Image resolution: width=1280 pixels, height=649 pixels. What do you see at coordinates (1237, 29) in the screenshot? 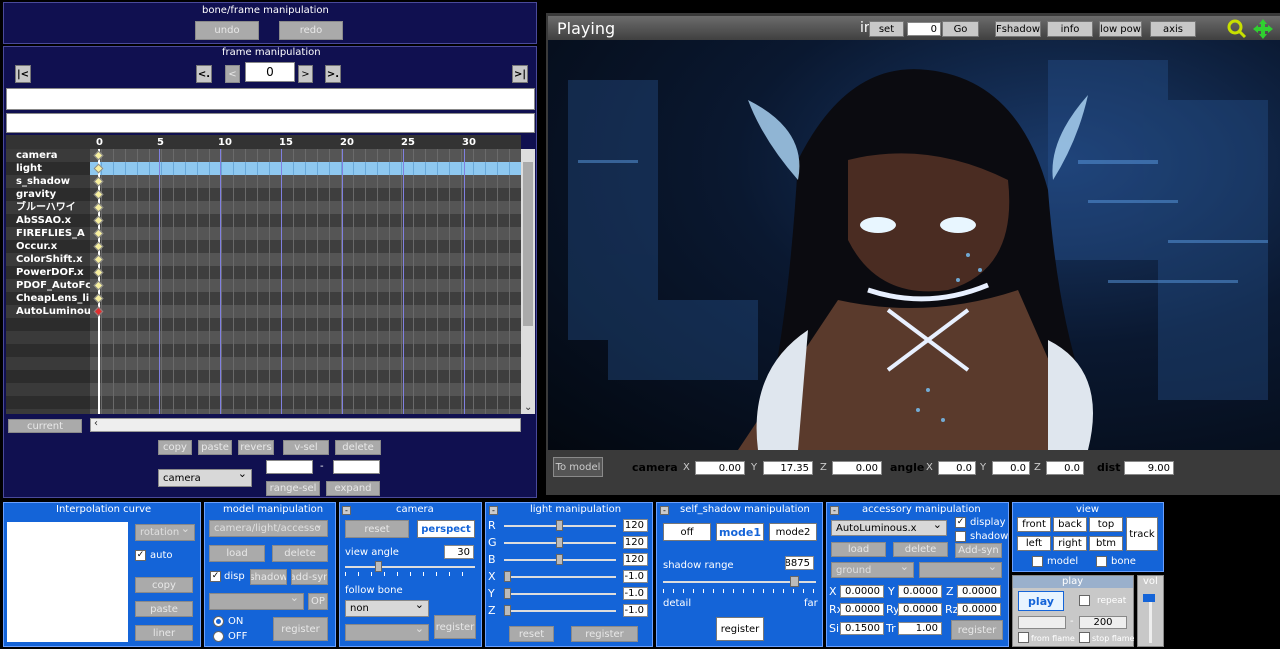
I see `zoom-icon` at bounding box center [1237, 29].